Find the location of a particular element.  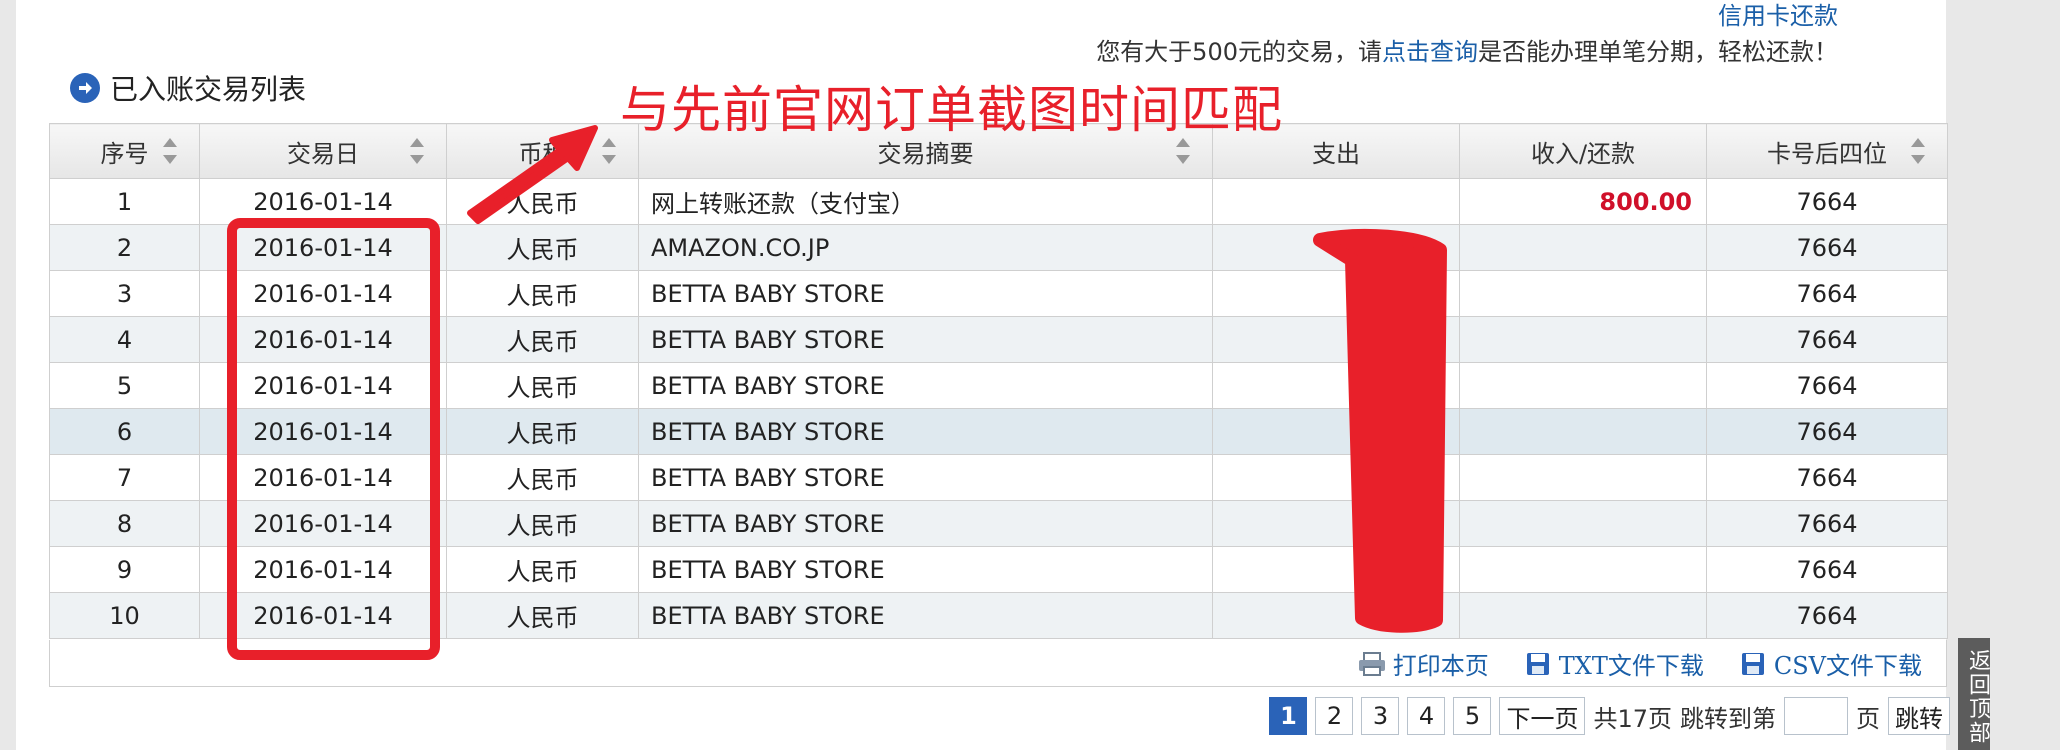

cell-no: 2 is located at coordinates (124, 247).